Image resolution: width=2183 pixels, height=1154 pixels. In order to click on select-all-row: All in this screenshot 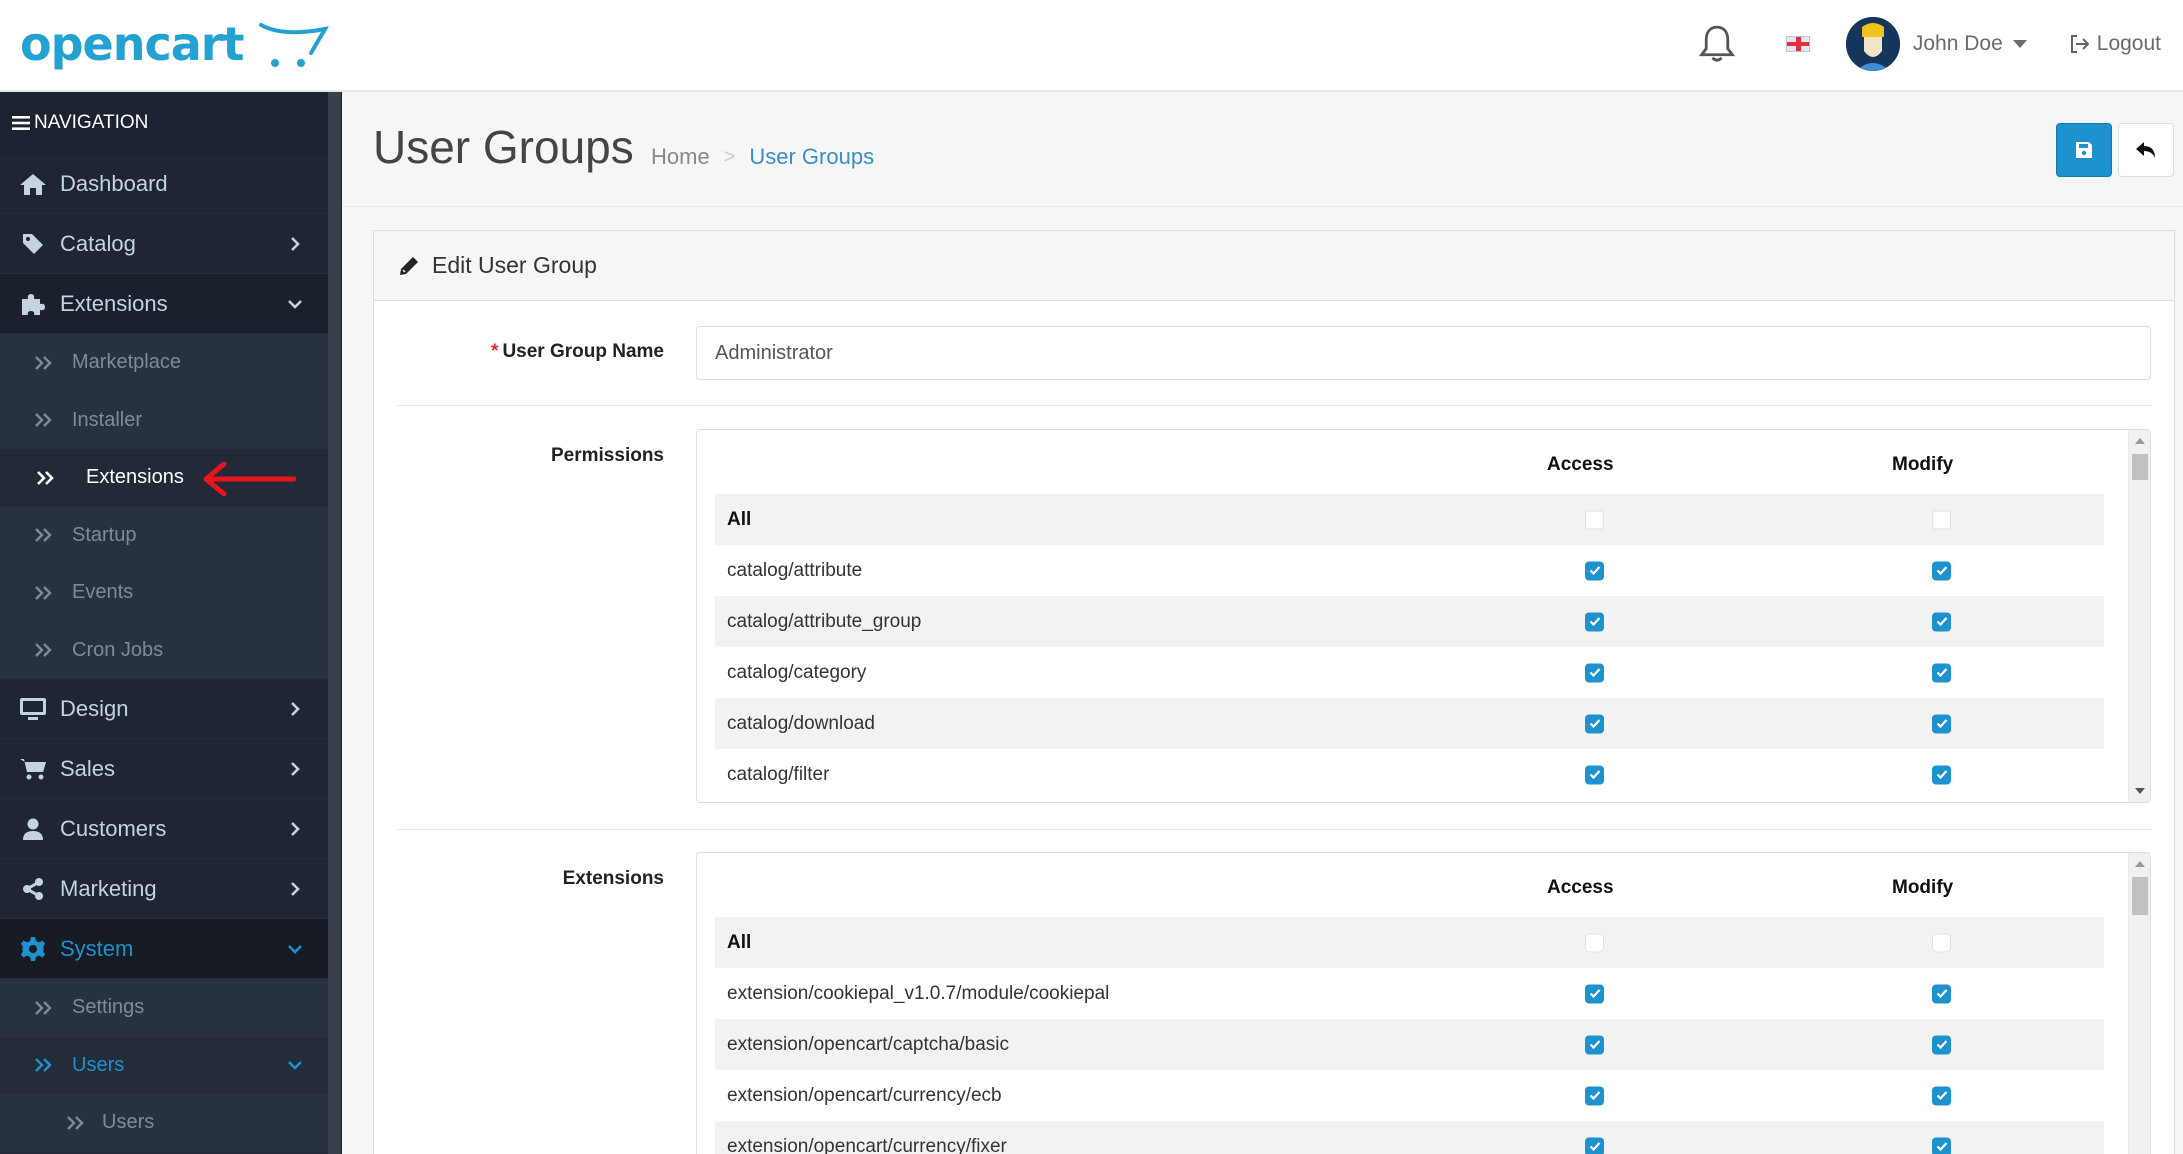, I will do `click(1409, 942)`.